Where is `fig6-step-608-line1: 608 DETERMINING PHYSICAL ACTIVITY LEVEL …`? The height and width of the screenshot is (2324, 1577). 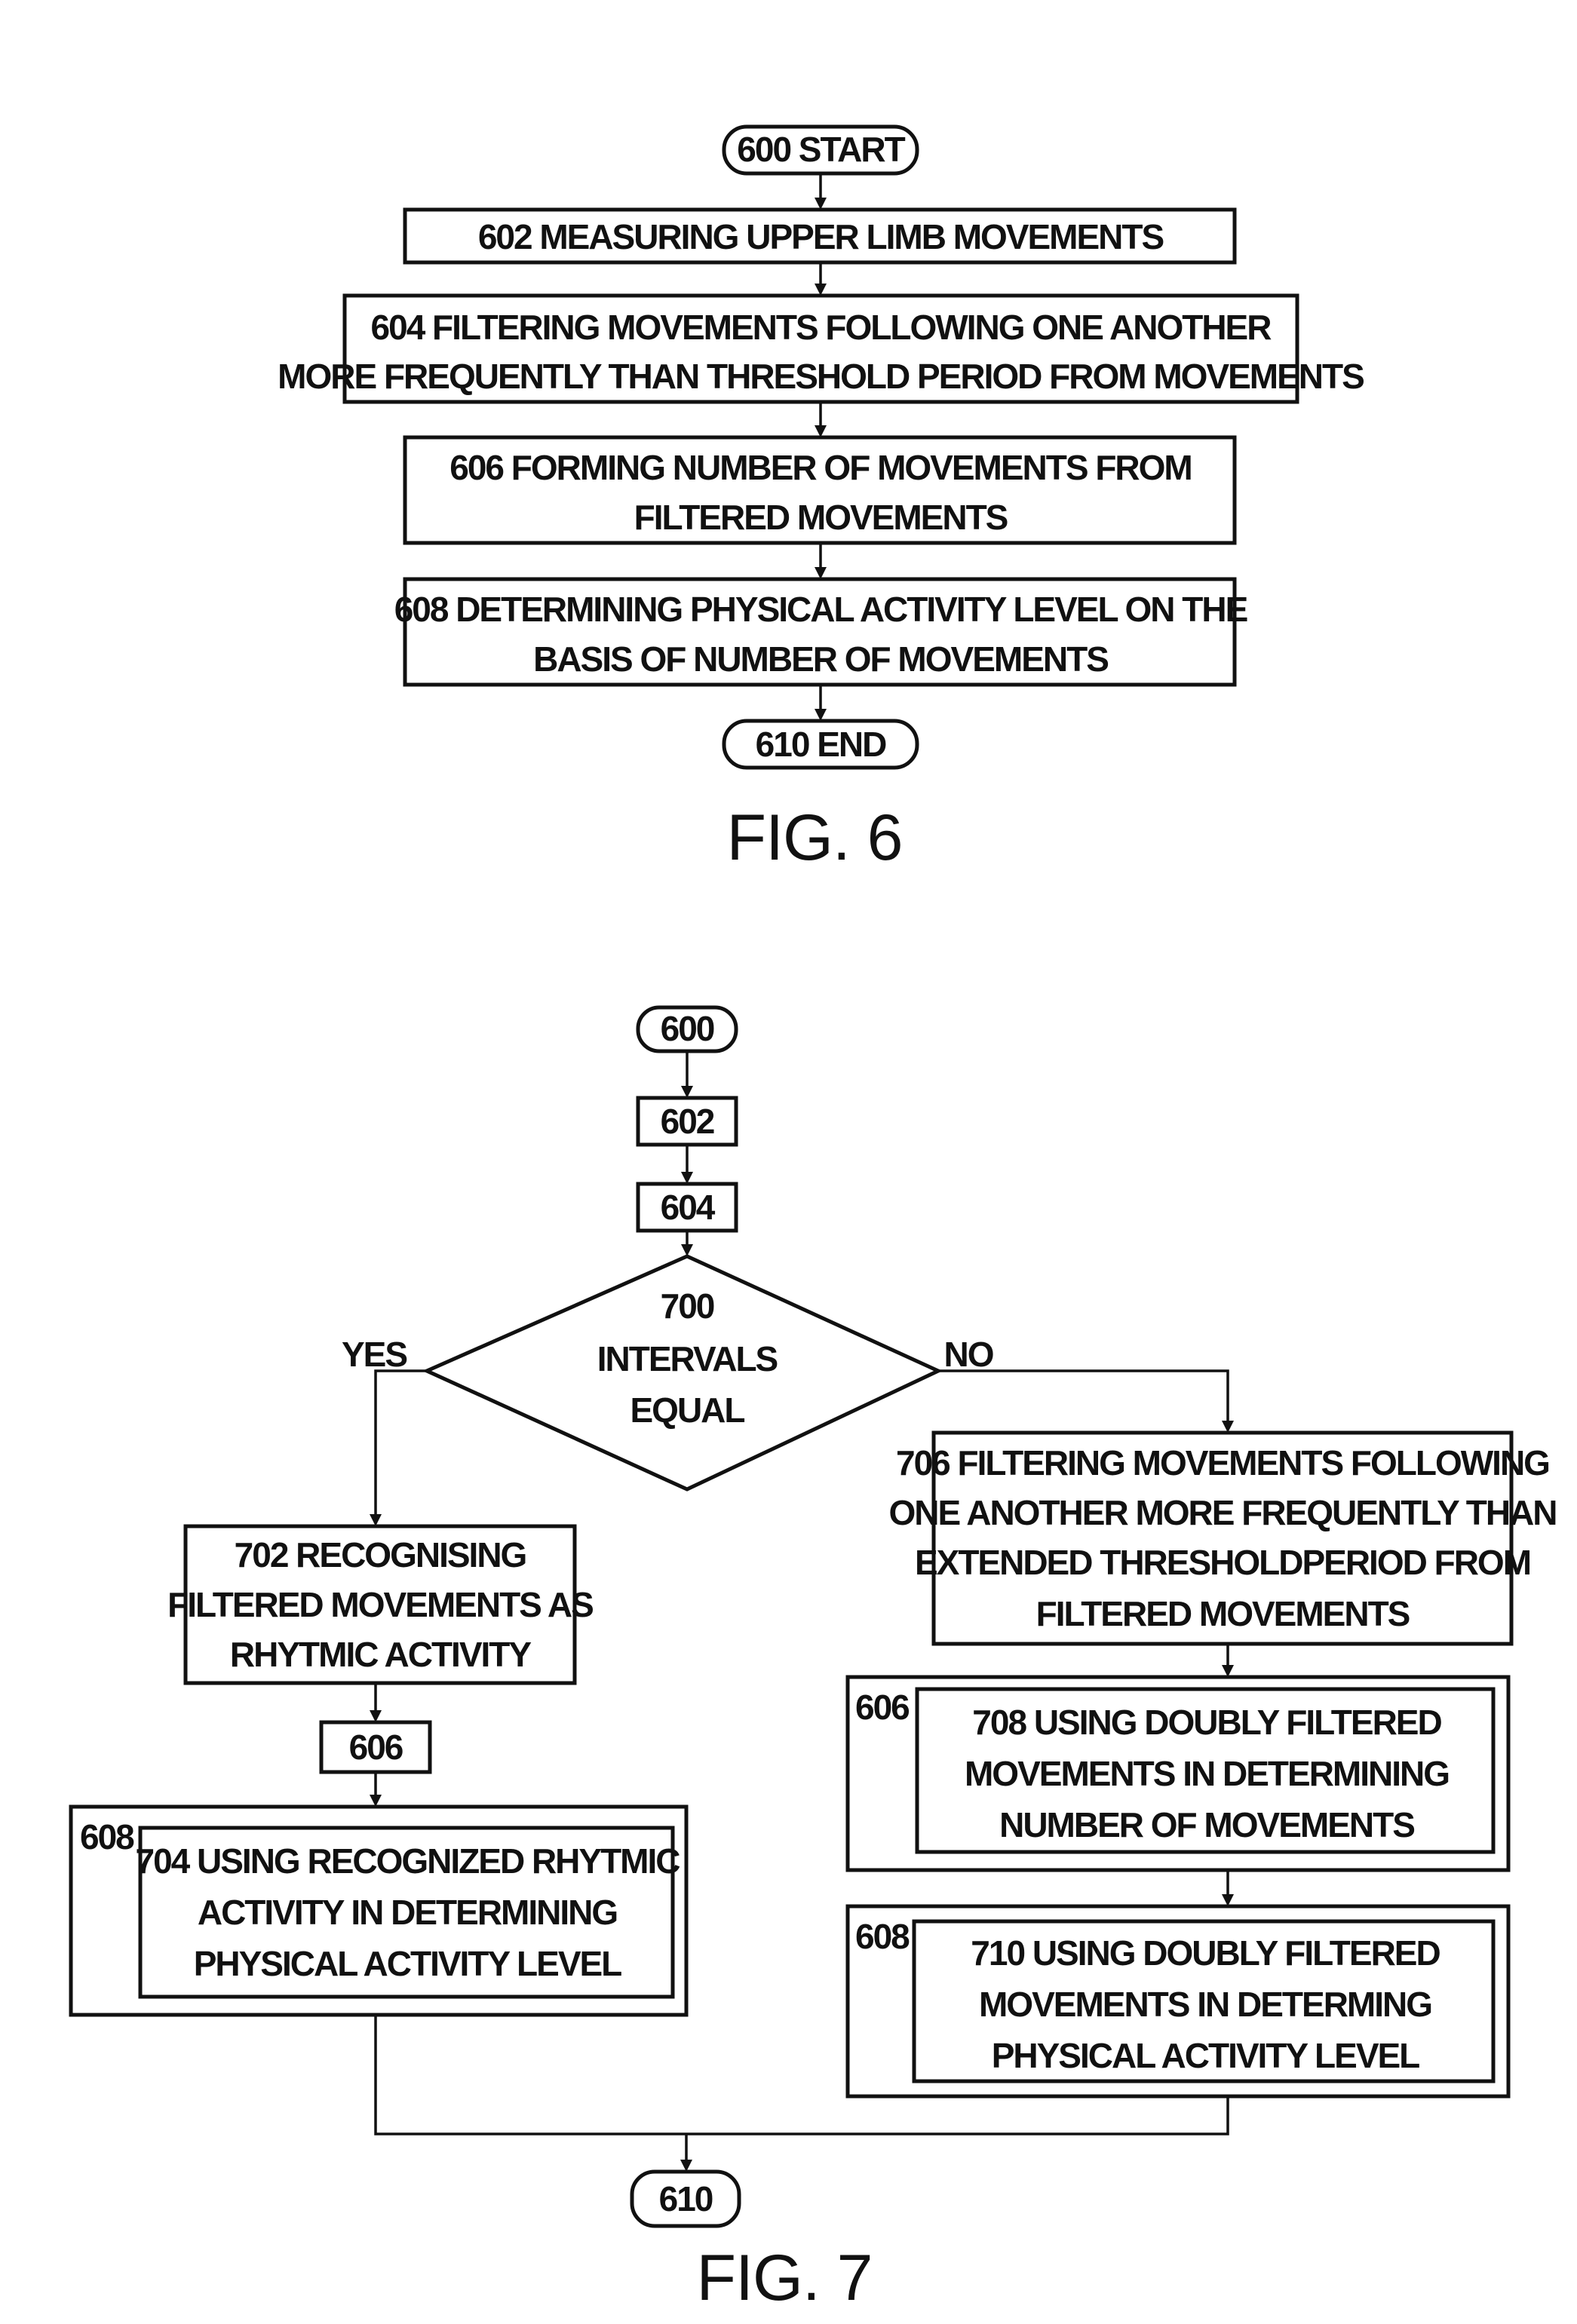
fig6-step-608-line1: 608 DETERMINING PHYSICAL ACTIVITY LEVEL … is located at coordinates (820, 610).